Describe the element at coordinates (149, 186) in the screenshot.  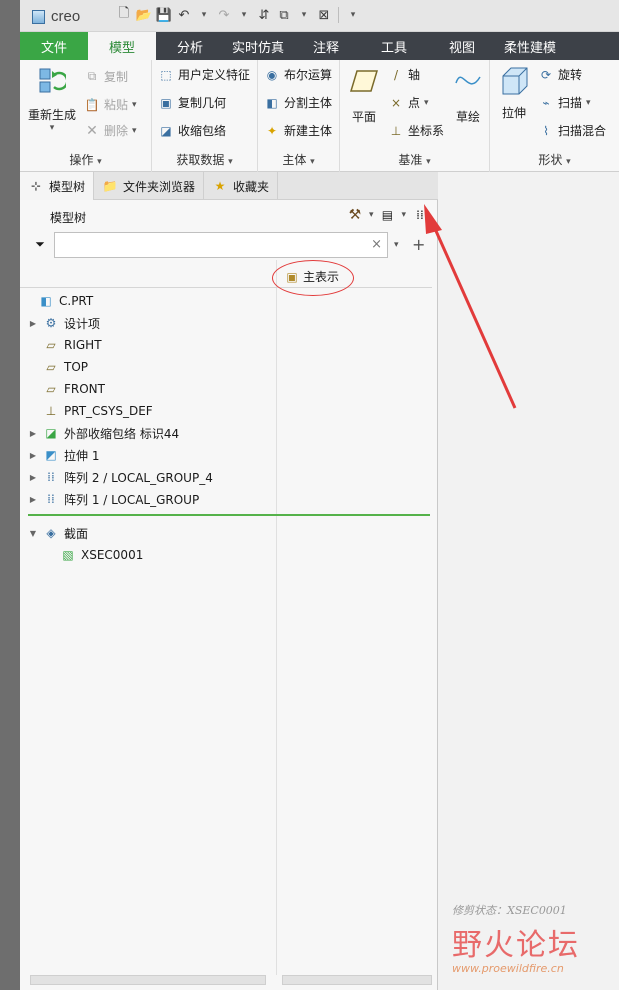
I see `tab-folder-browser: 📁 文件夹浏览器` at that location.